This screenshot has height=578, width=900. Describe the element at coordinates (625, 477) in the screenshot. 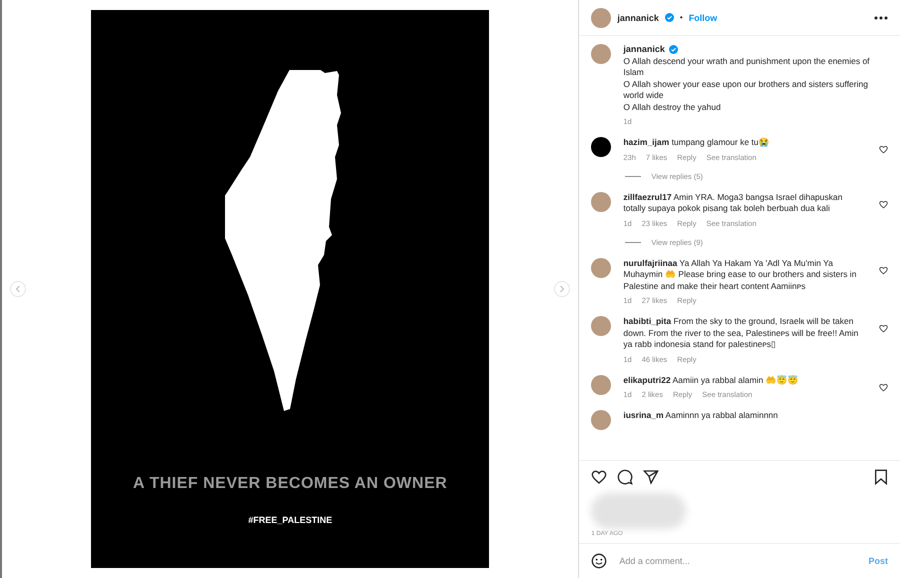

I see `comment-bubble-icon` at that location.